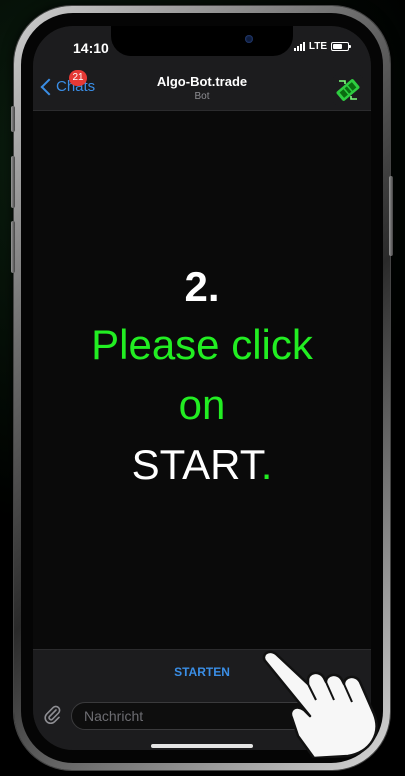  Describe the element at coordinates (13, 247) in the screenshot. I see `volume-down-button` at that location.